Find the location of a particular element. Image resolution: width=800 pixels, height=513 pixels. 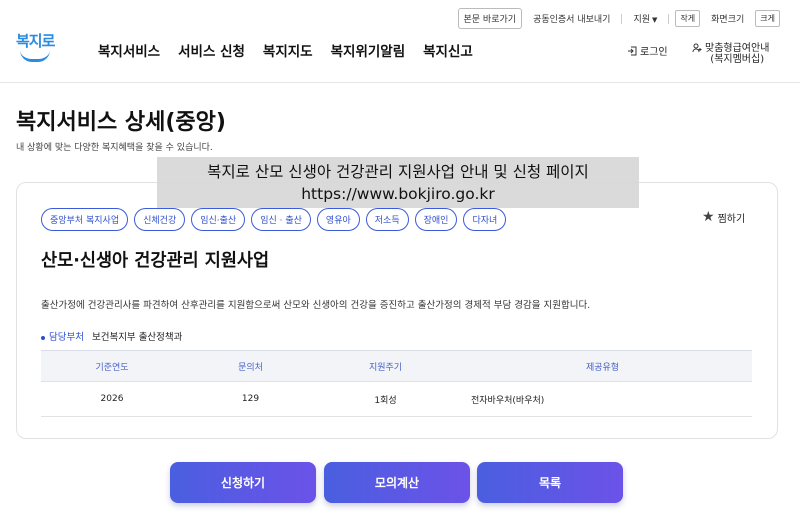

font-large-button: 크게 is located at coordinates (767, 18).